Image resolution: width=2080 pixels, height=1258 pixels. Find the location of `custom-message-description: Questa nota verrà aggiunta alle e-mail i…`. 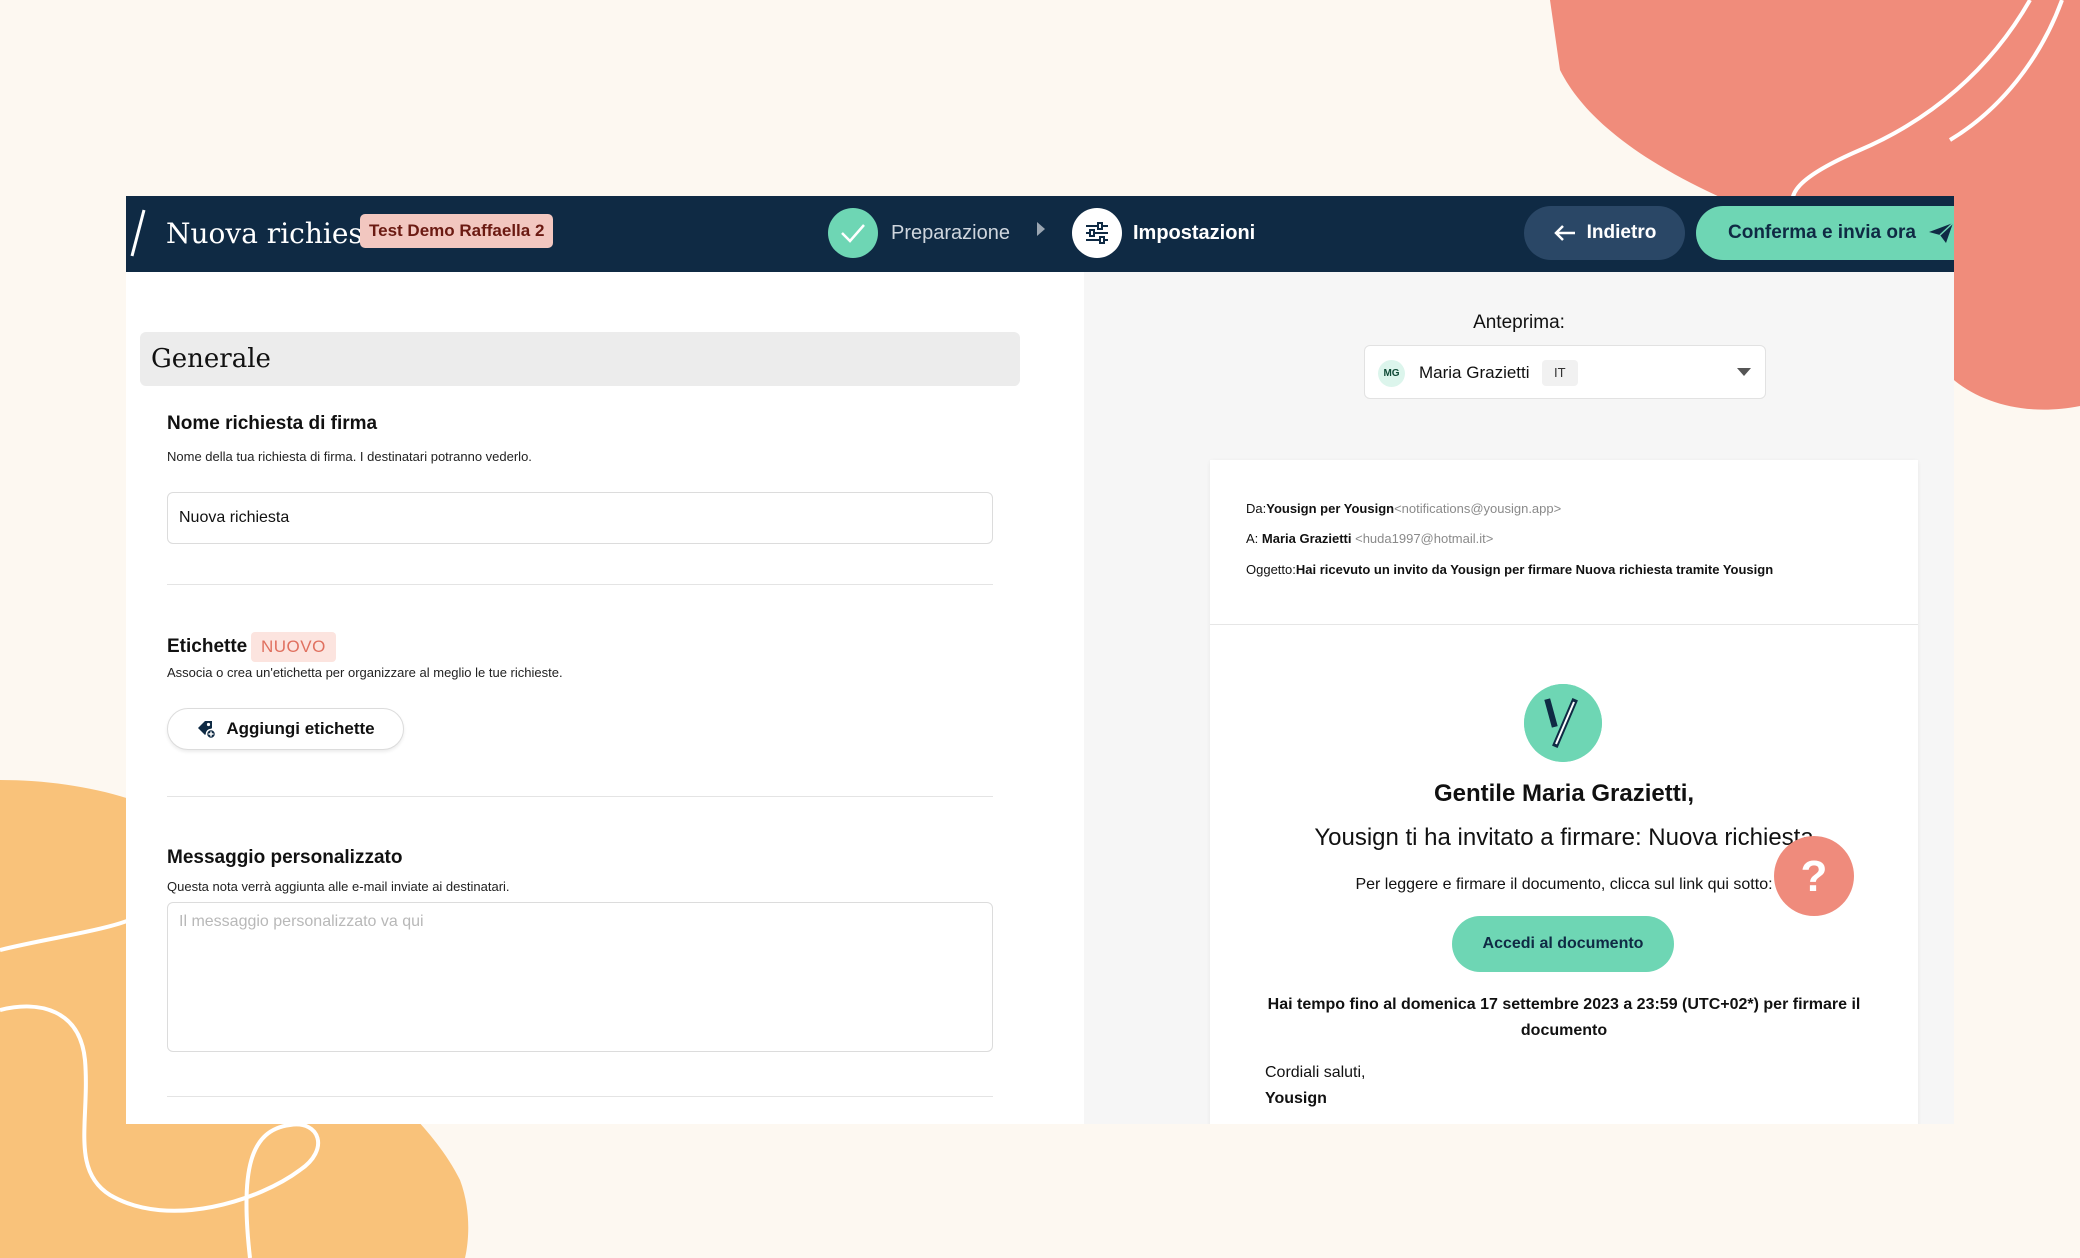

custom-message-description: Questa nota verrà aggiunta alle e-mail i… is located at coordinates (338, 886).